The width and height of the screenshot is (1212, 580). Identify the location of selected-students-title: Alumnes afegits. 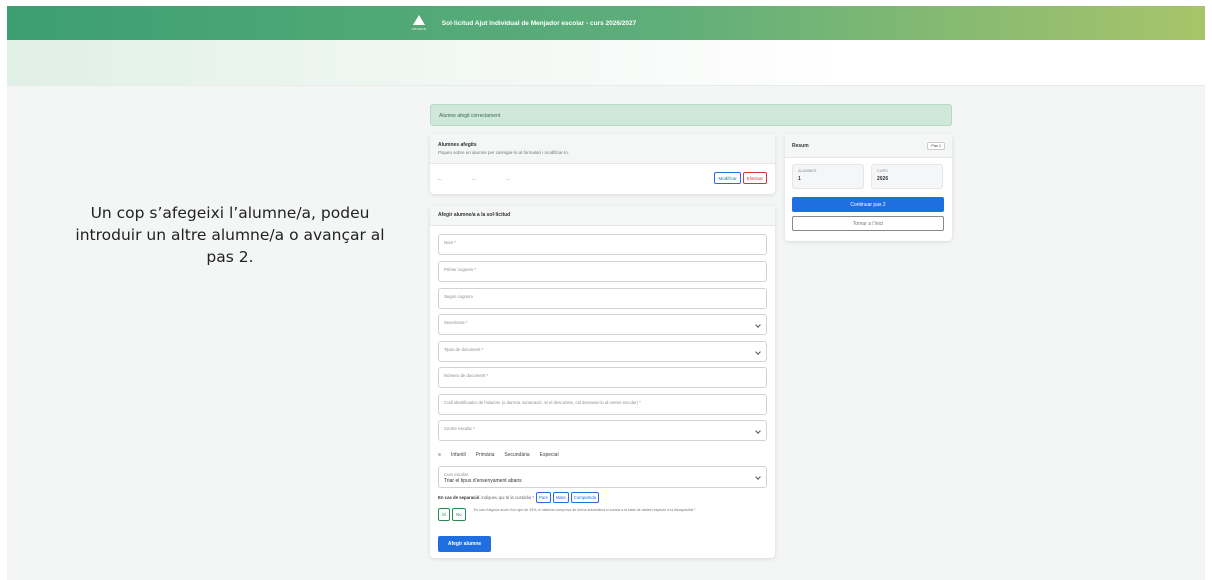
(457, 145).